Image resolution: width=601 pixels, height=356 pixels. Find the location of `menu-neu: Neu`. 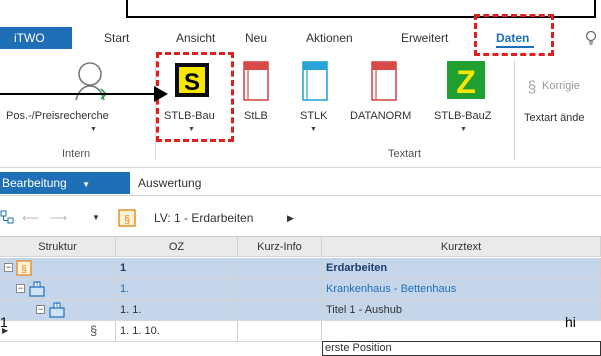

menu-neu: Neu is located at coordinates (256, 38).